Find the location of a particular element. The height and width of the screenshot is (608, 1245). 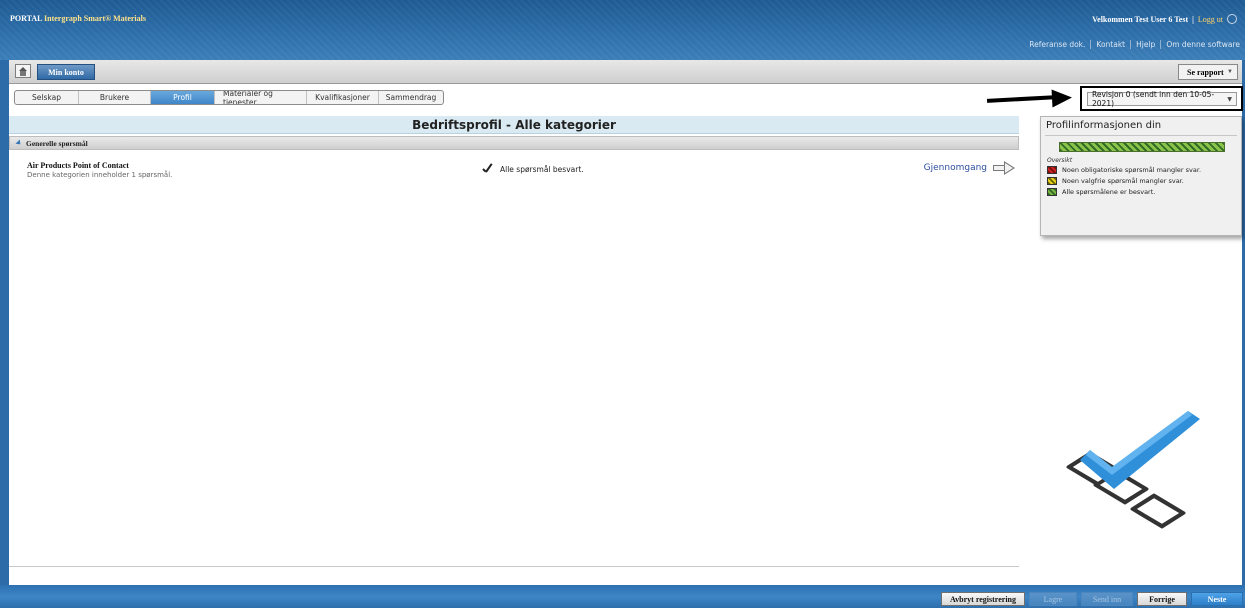

revision-select: Revisjon 0 (sendt inn den 10-05-2021) ▼ is located at coordinates (1162, 99).